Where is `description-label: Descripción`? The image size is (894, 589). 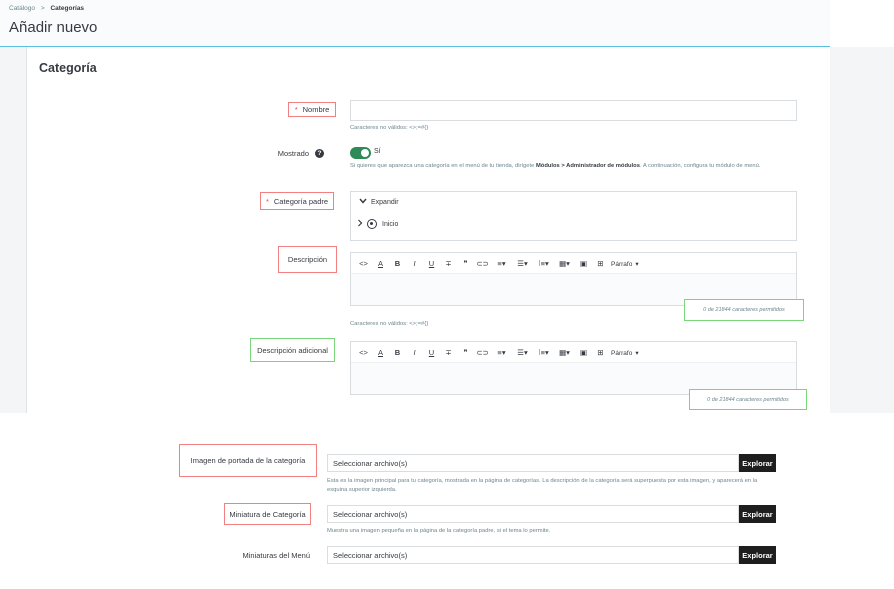
description-label: Descripción is located at coordinates (307, 259).